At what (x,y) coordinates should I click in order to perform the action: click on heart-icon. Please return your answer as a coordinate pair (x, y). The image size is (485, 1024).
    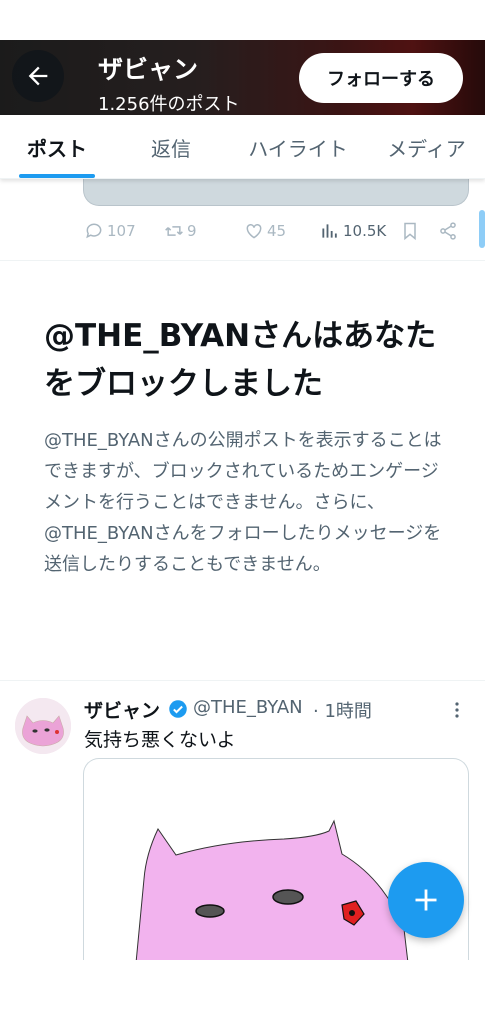
    Looking at the image, I should click on (254, 231).